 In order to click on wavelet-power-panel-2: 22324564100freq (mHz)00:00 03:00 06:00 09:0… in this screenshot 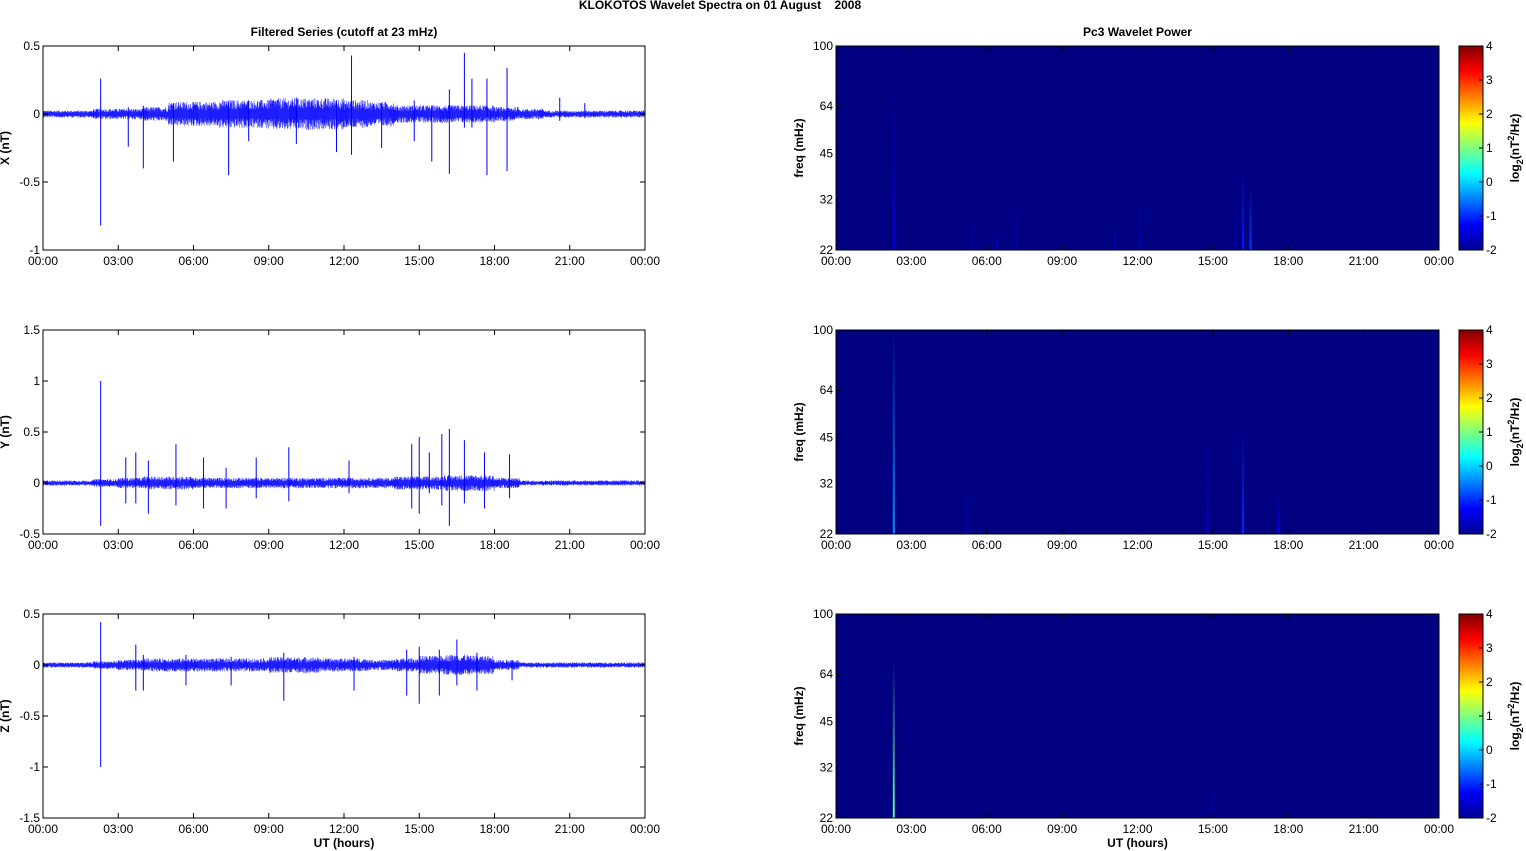, I will do `click(1158, 437)`.